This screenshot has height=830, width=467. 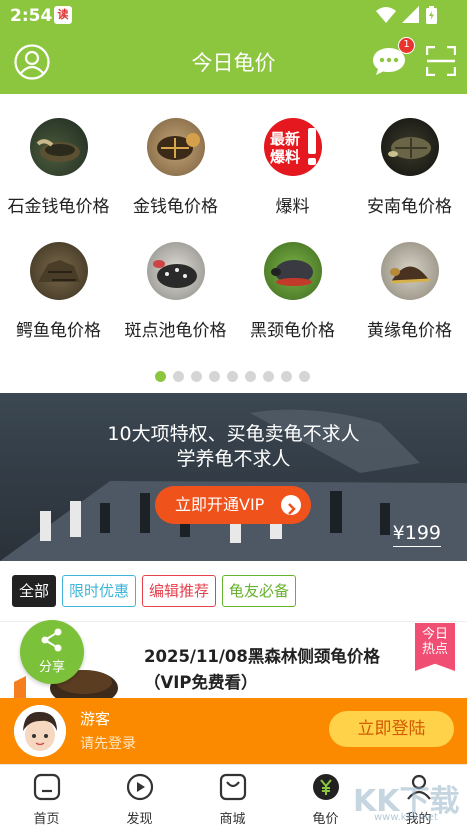 I want to click on category-baoliao: 最新 爆料 爆料, so click(x=292, y=167).